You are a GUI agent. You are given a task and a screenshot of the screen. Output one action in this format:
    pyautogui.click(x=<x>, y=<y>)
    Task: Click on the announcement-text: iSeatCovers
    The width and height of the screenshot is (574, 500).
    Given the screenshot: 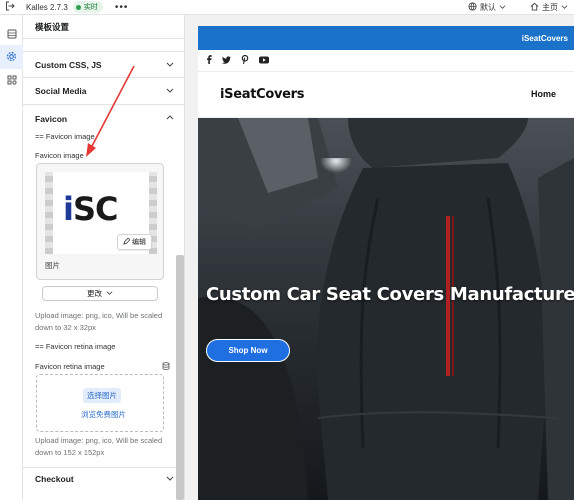 What is the action you would take?
    pyautogui.click(x=544, y=38)
    